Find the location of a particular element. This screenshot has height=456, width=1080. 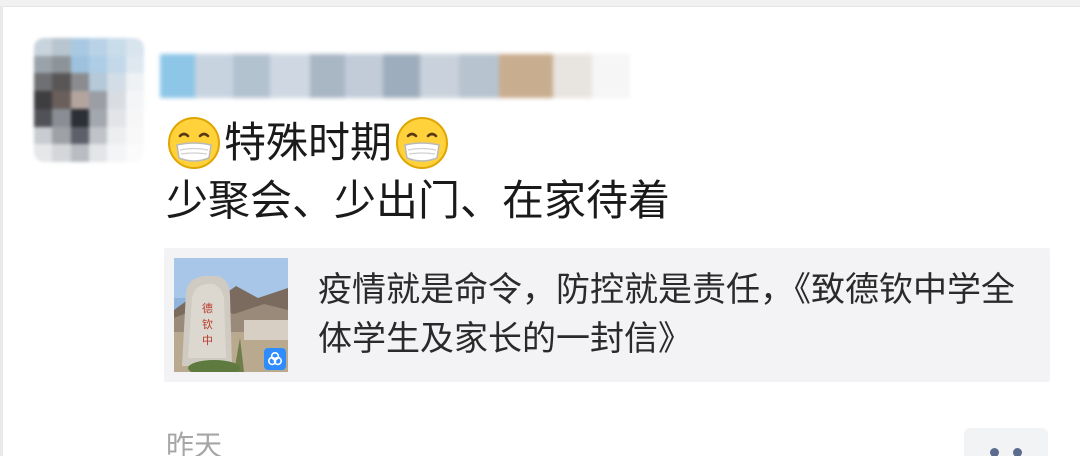

post-line-1: 特殊时期 is located at coordinates (418, 143).